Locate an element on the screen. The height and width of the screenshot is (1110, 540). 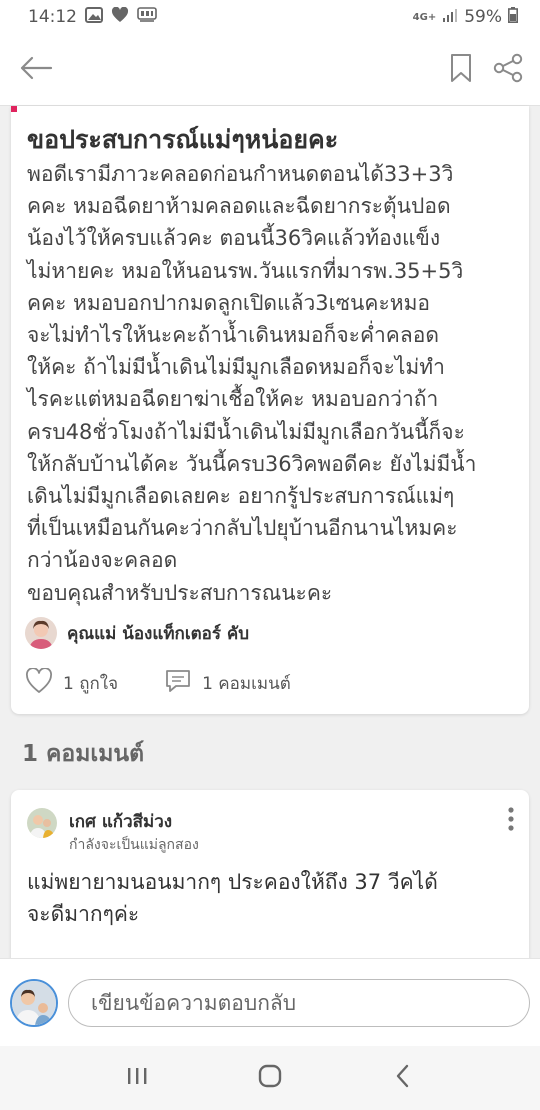
comment-text-line: จะดีมากๆค่ะ is located at coordinates (83, 914).